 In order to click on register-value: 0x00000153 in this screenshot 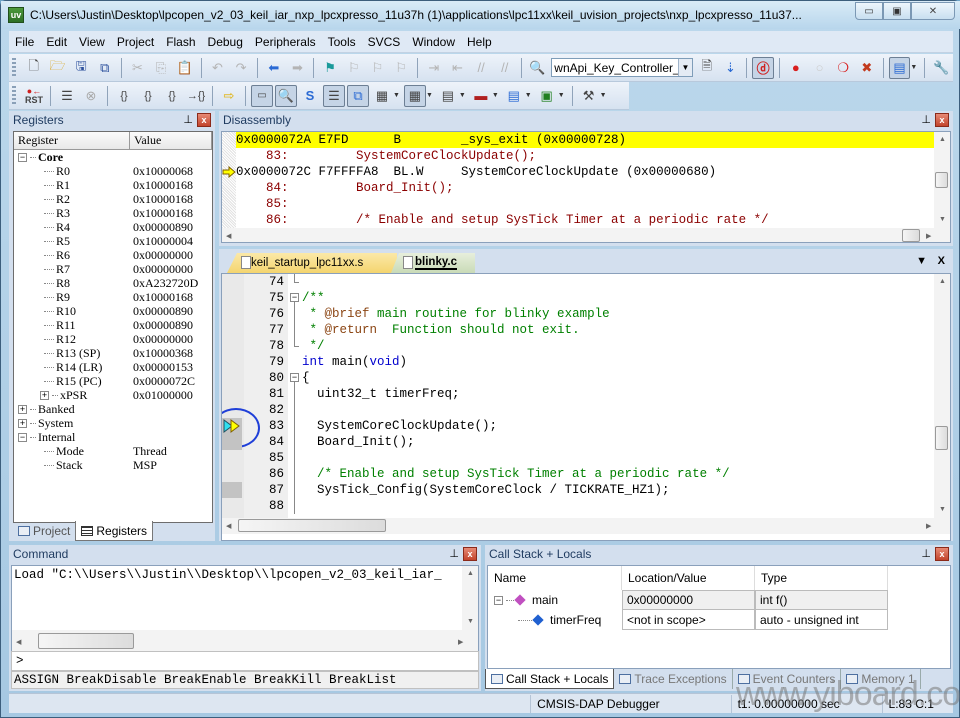, I will do `click(172, 367)`.